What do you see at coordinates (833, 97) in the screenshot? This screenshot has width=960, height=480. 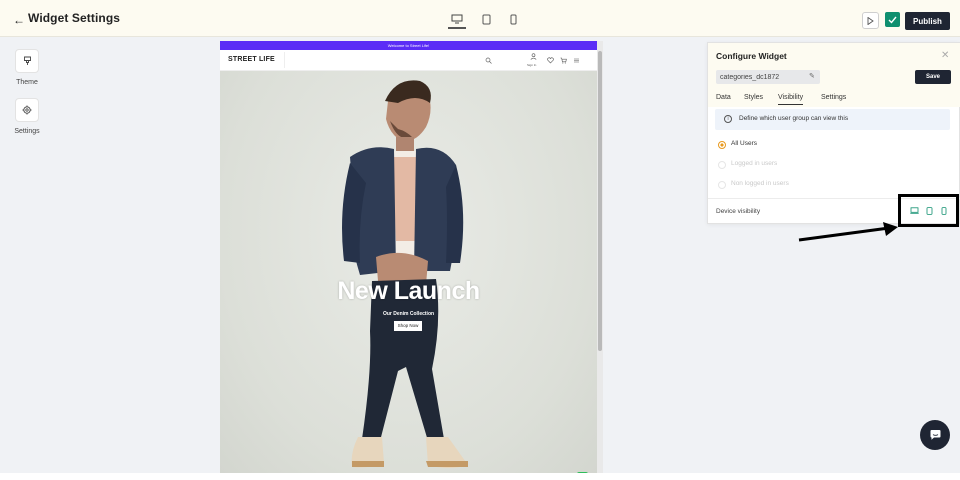 I see `tab-settings: Settings` at bounding box center [833, 97].